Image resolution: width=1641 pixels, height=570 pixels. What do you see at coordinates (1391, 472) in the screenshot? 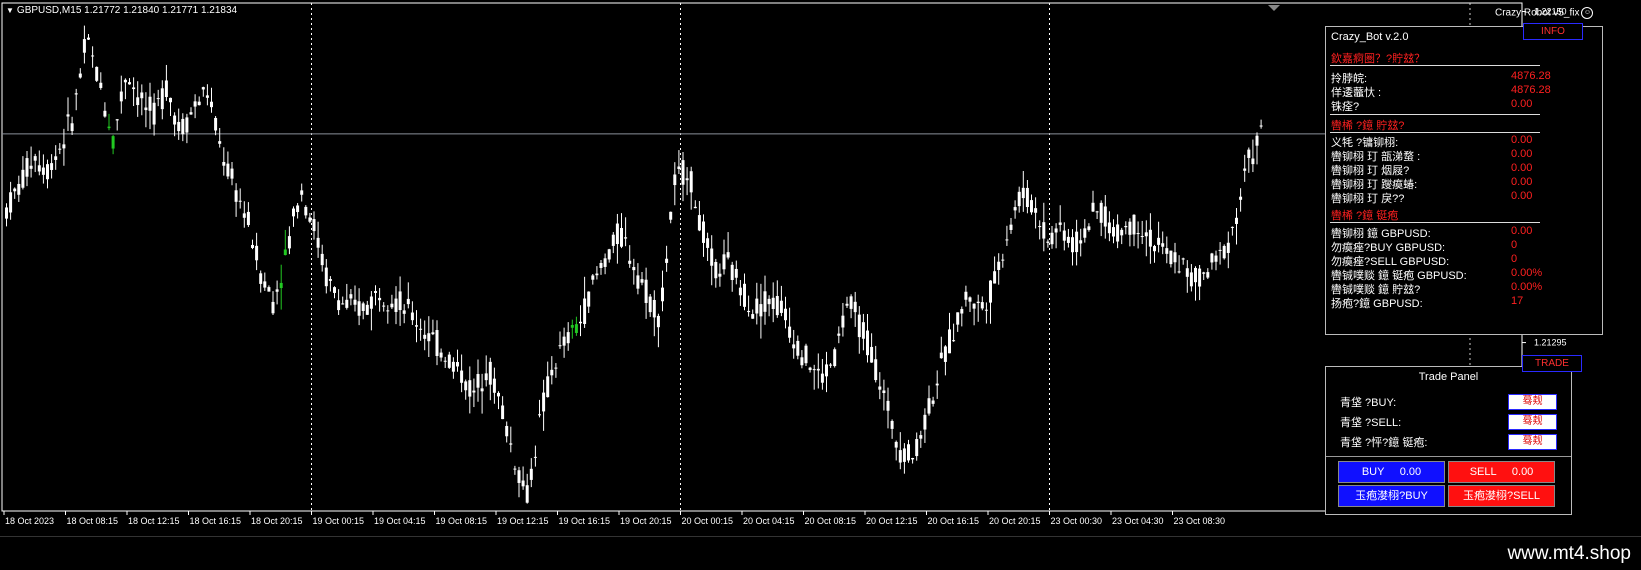
I see `buy-button: BUY 0.00` at bounding box center [1391, 472].